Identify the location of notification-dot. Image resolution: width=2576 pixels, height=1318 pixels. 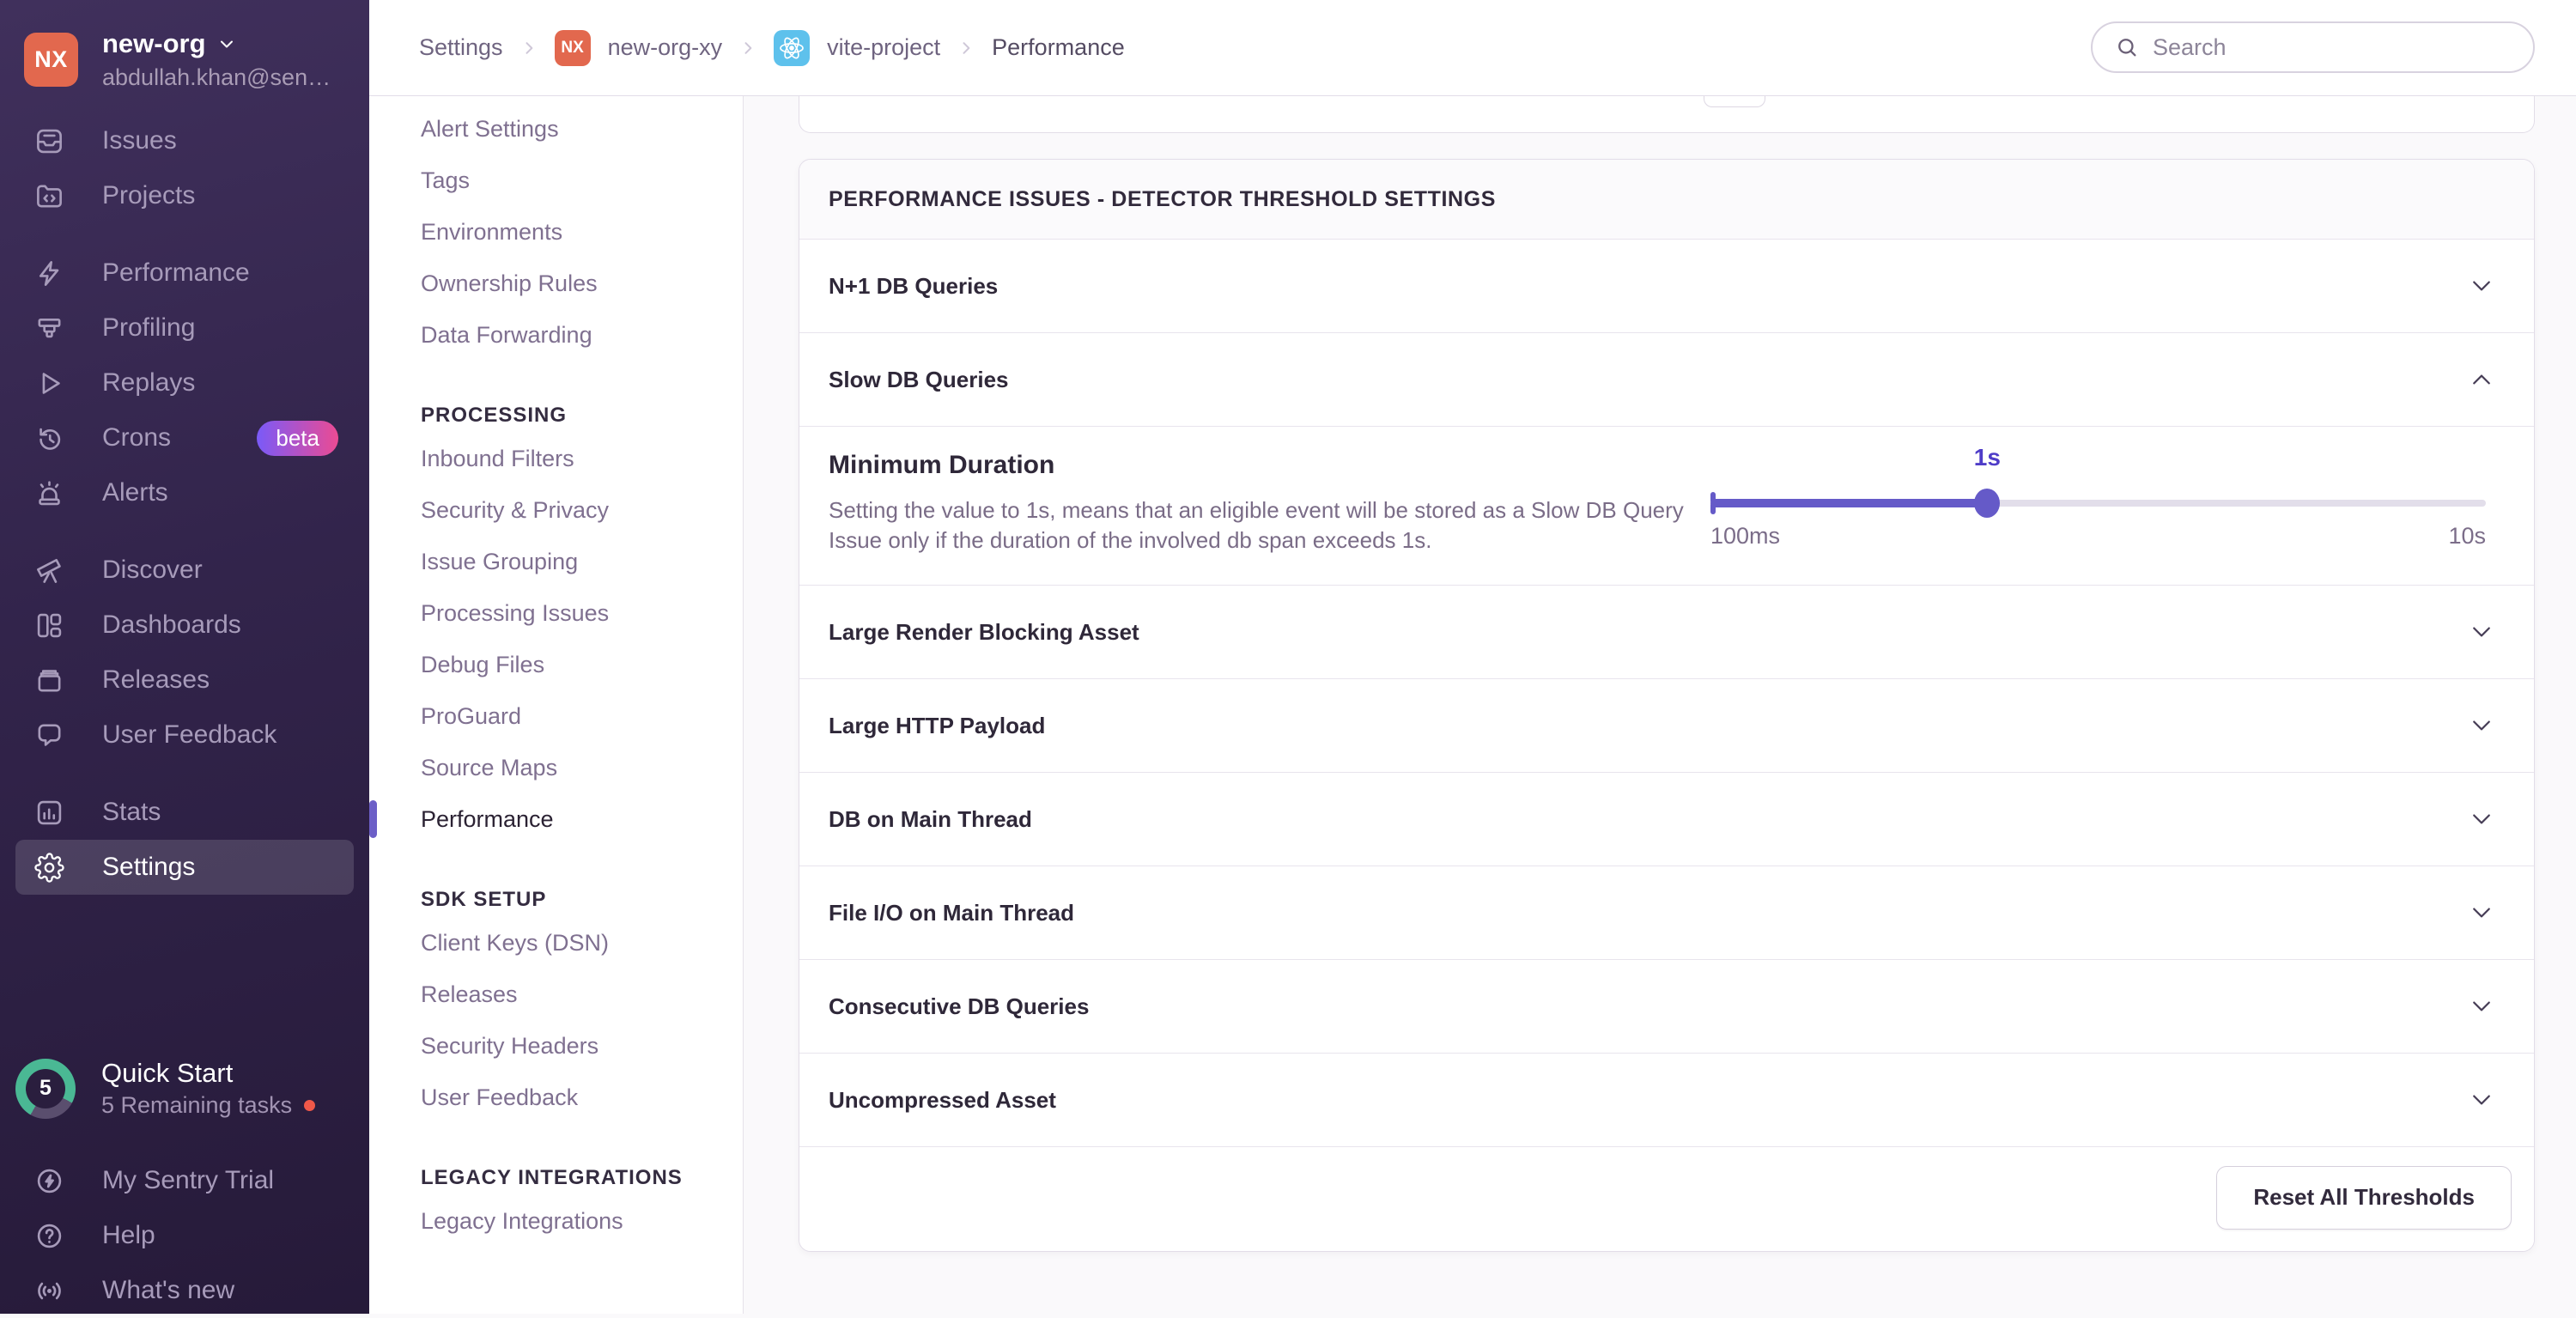
(310, 1105).